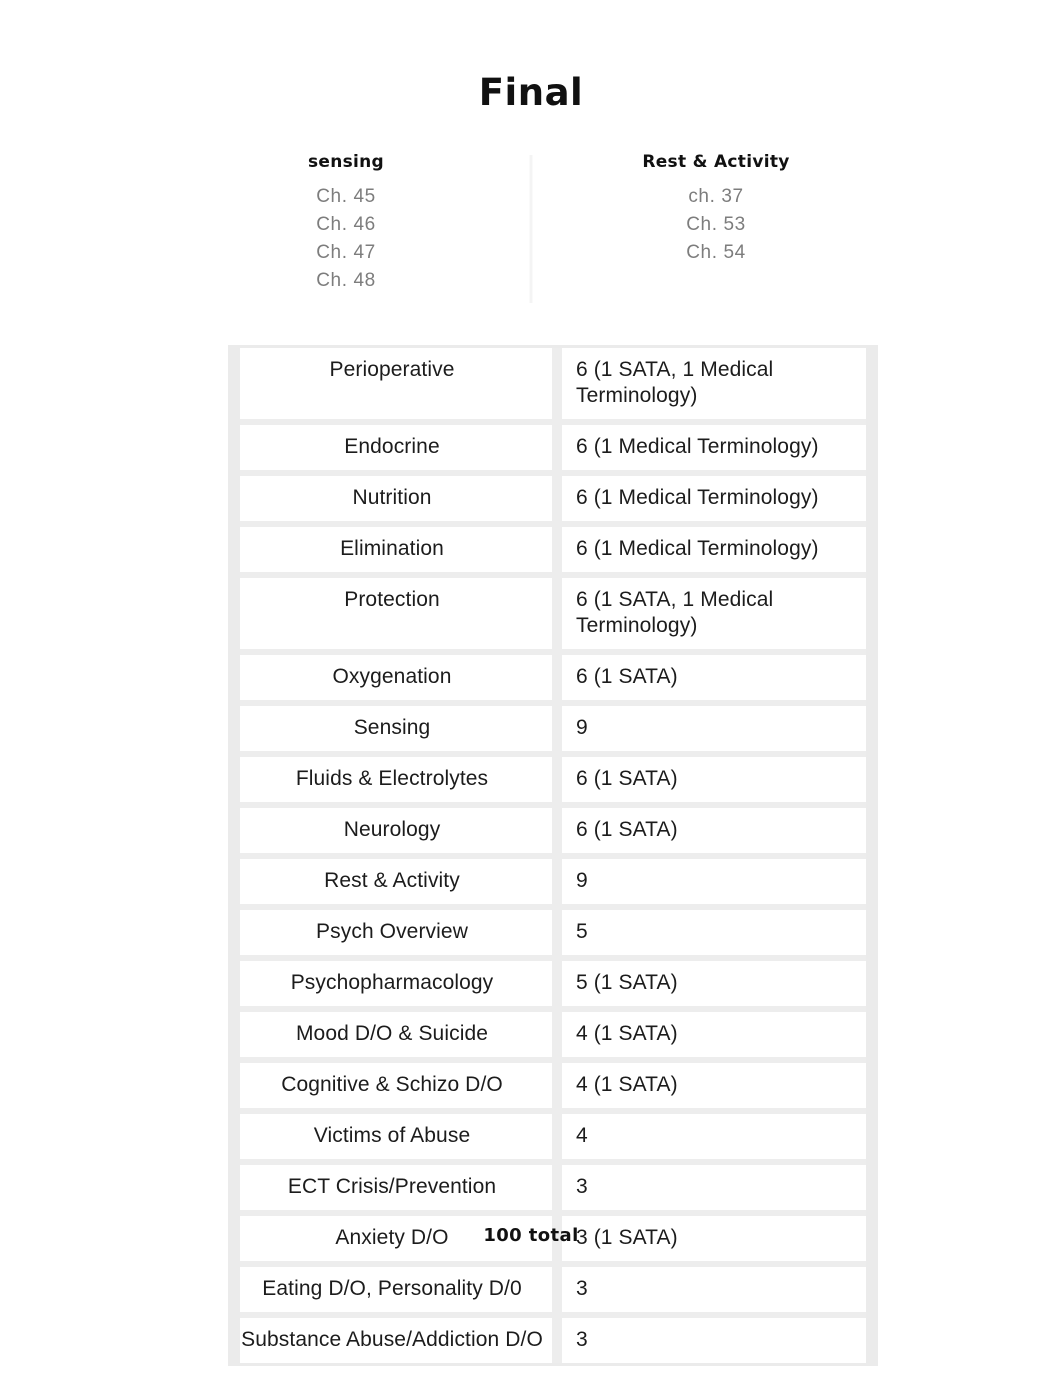 Image resolution: width=1062 pixels, height=1377 pixels. Describe the element at coordinates (346, 162) in the screenshot. I see `chapter-column-heading: sensing` at that location.